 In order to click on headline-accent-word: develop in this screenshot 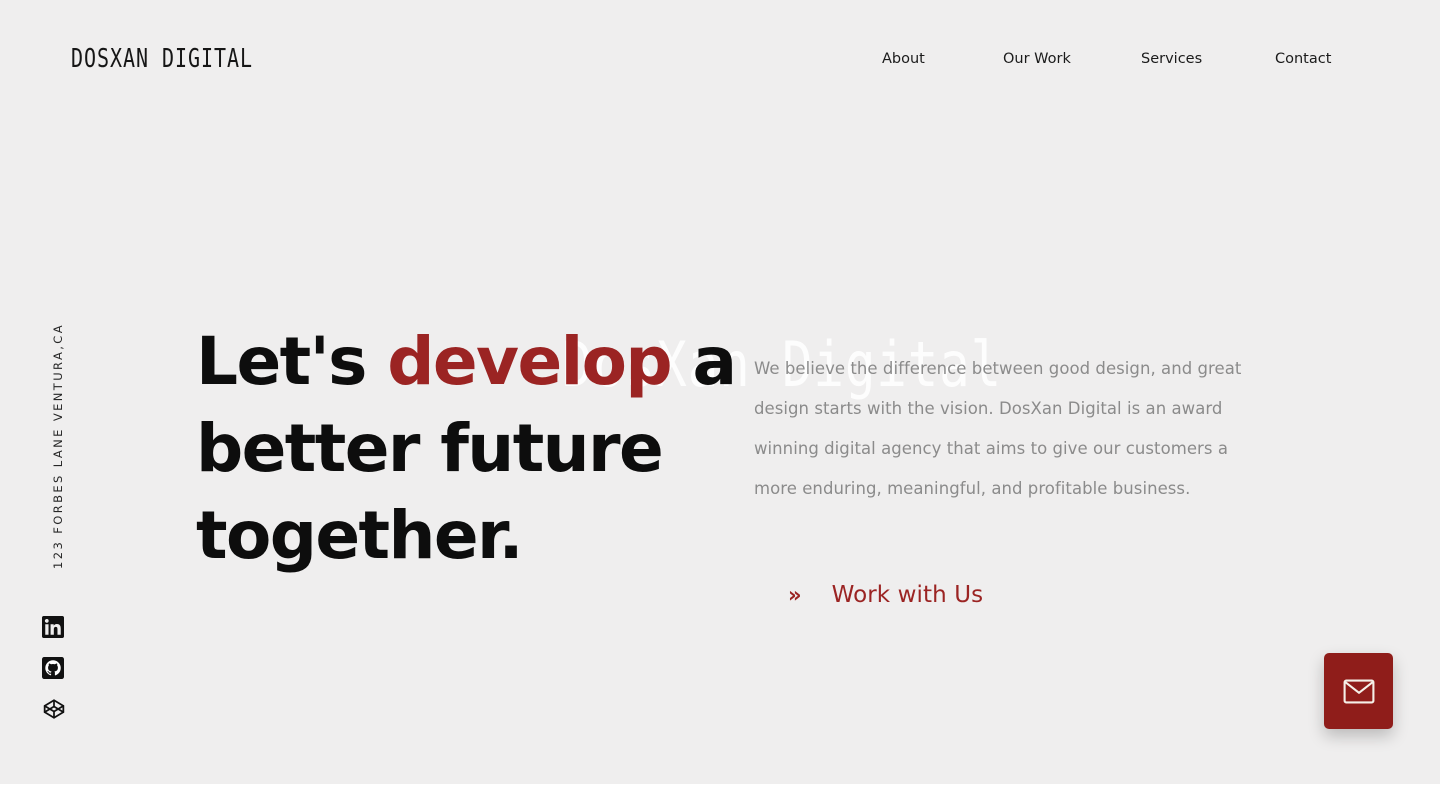, I will do `click(529, 361)`.